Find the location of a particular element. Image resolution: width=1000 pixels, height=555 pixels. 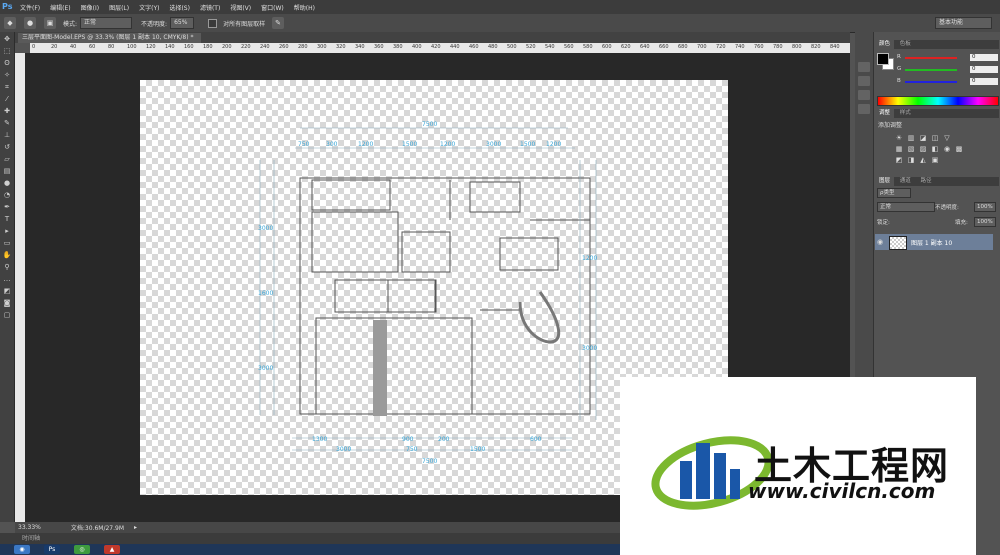

gradient-map-icon: ▽ is located at coordinates (947, 138).